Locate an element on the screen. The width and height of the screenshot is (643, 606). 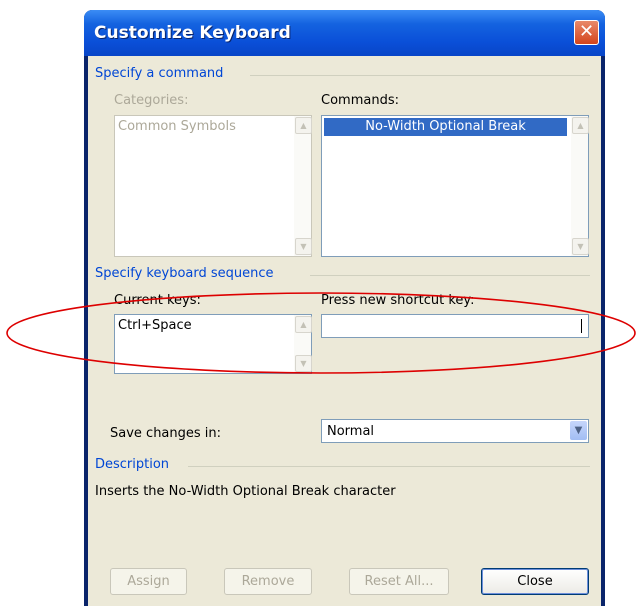
annotation-ellipse is located at coordinates (321, 333).